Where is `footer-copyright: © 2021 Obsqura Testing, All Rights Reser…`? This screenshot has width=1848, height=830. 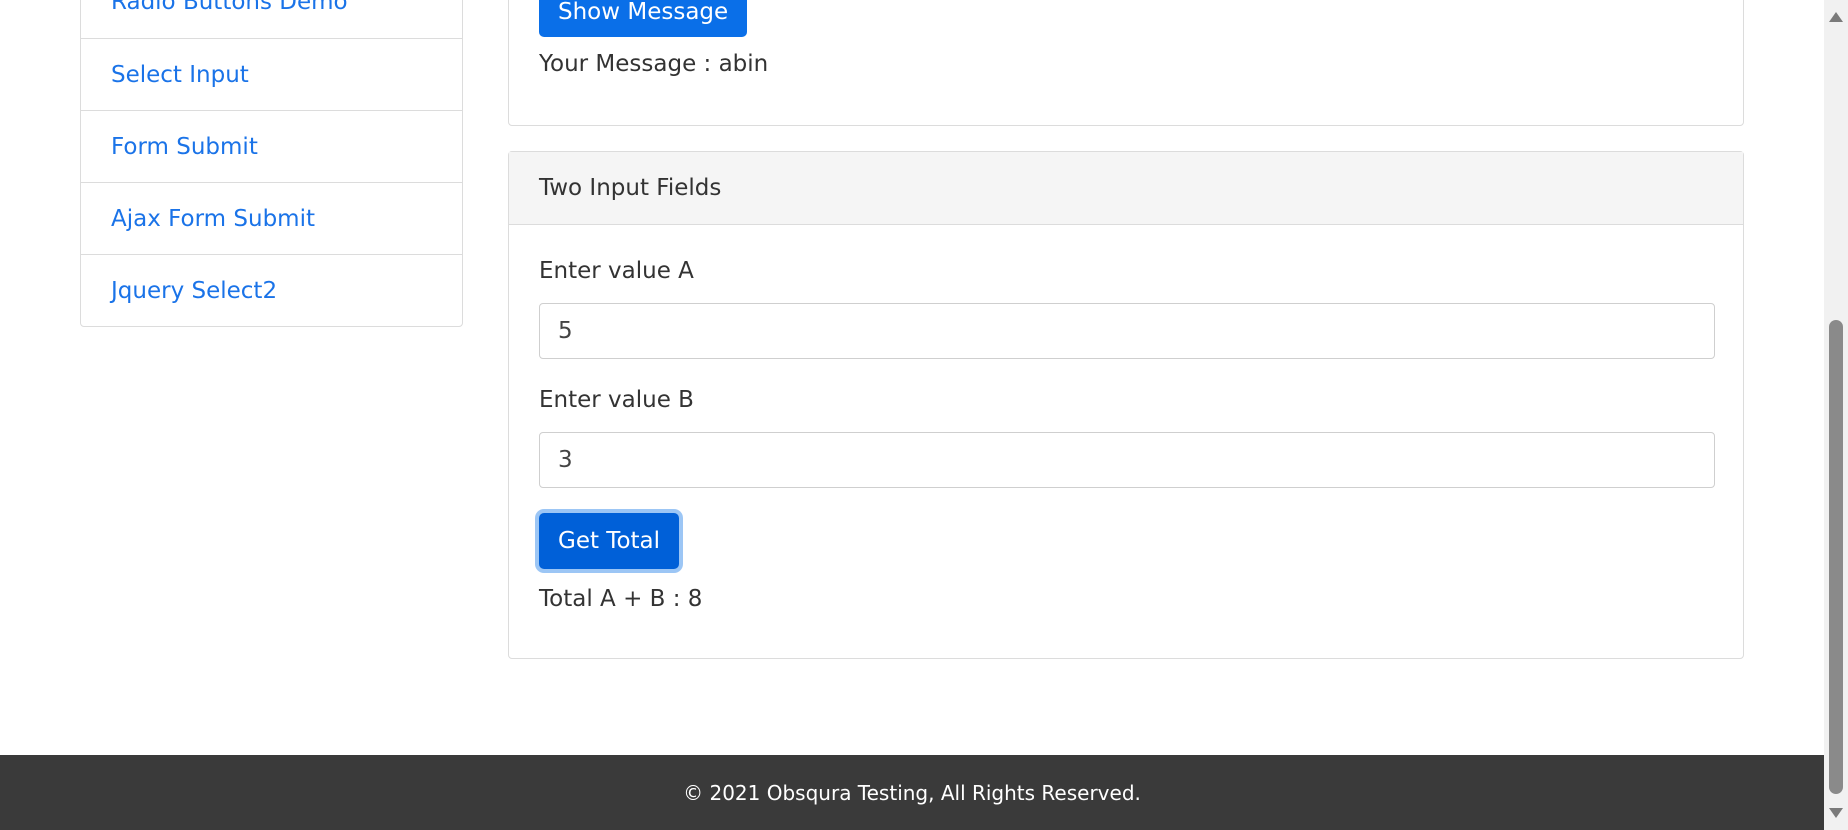 footer-copyright: © 2021 Obsqura Testing, All Rights Reser… is located at coordinates (912, 792).